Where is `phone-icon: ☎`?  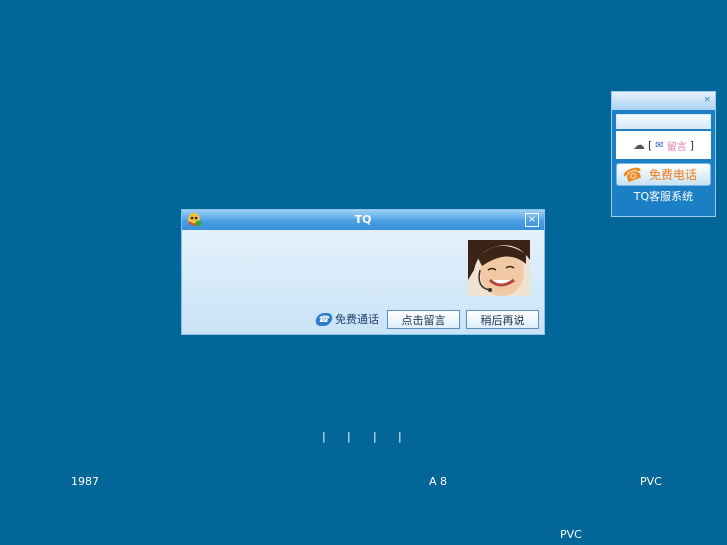 phone-icon: ☎ is located at coordinates (633, 174).